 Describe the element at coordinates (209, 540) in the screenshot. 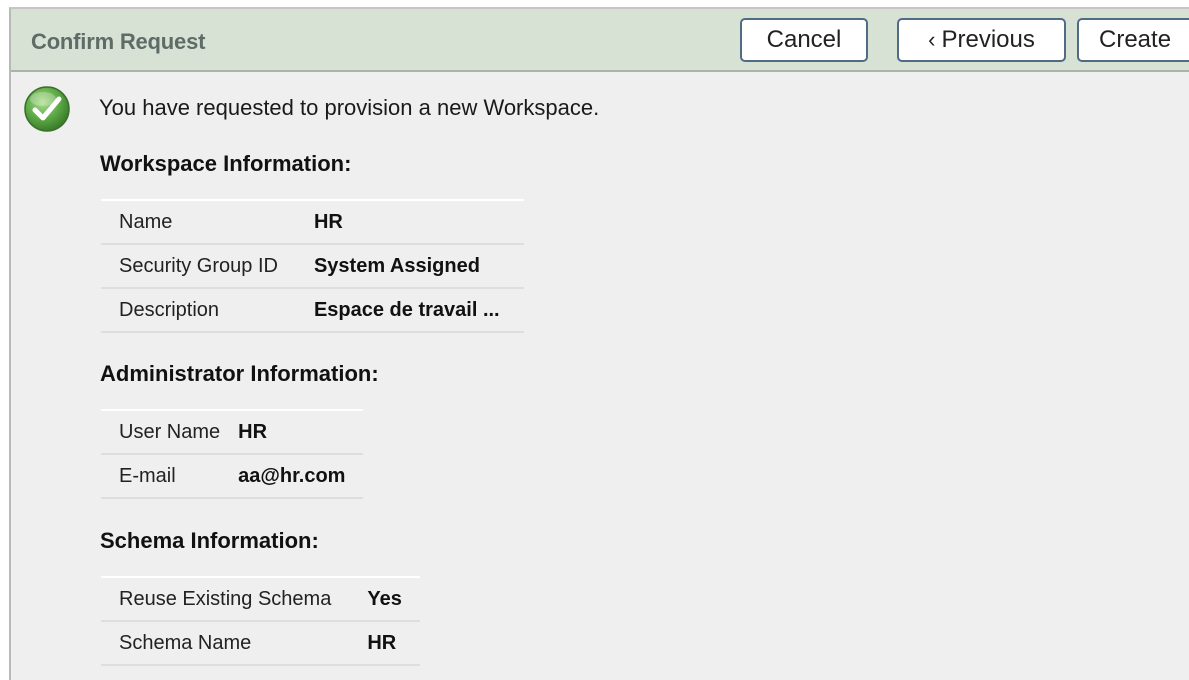

I see `schema-info-heading: Schema Information:` at that location.